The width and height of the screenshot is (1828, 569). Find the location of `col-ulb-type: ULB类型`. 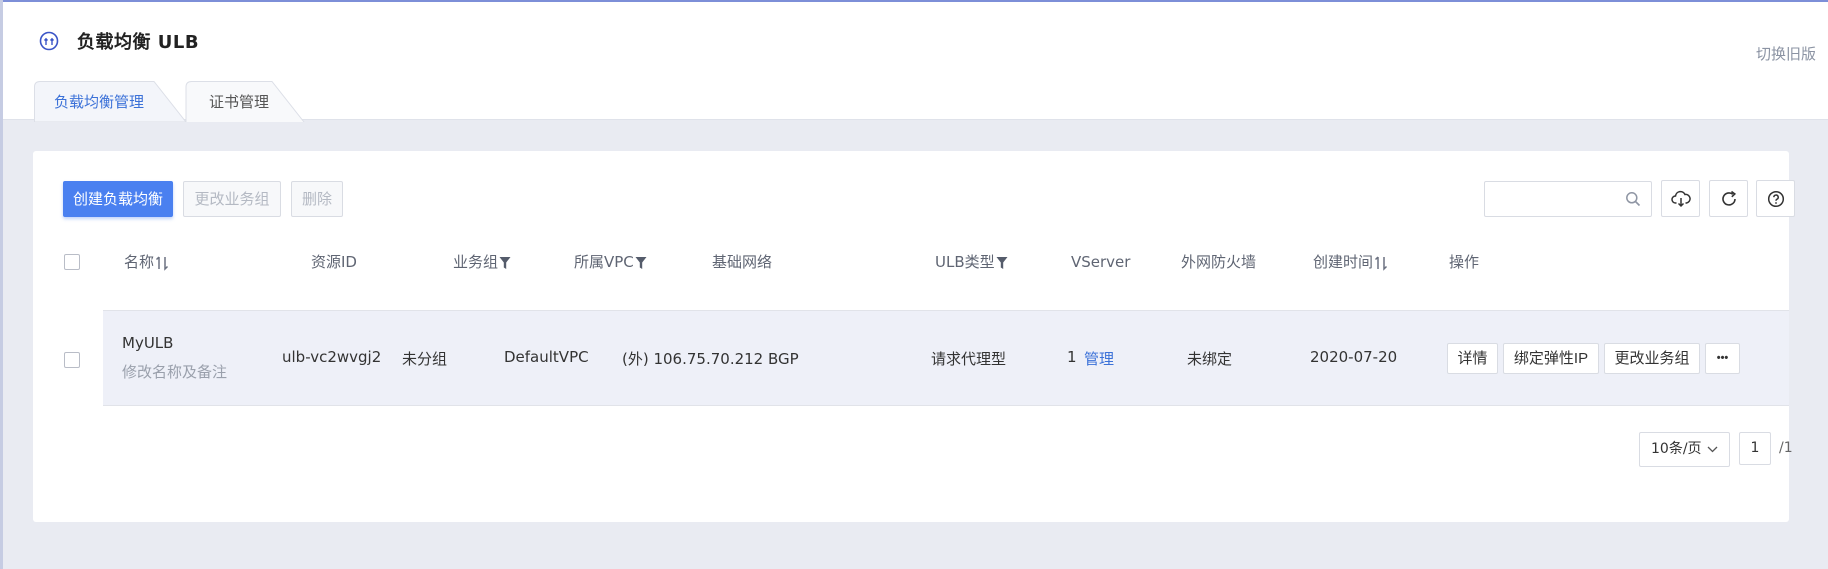

col-ulb-type: ULB类型 is located at coordinates (971, 262).